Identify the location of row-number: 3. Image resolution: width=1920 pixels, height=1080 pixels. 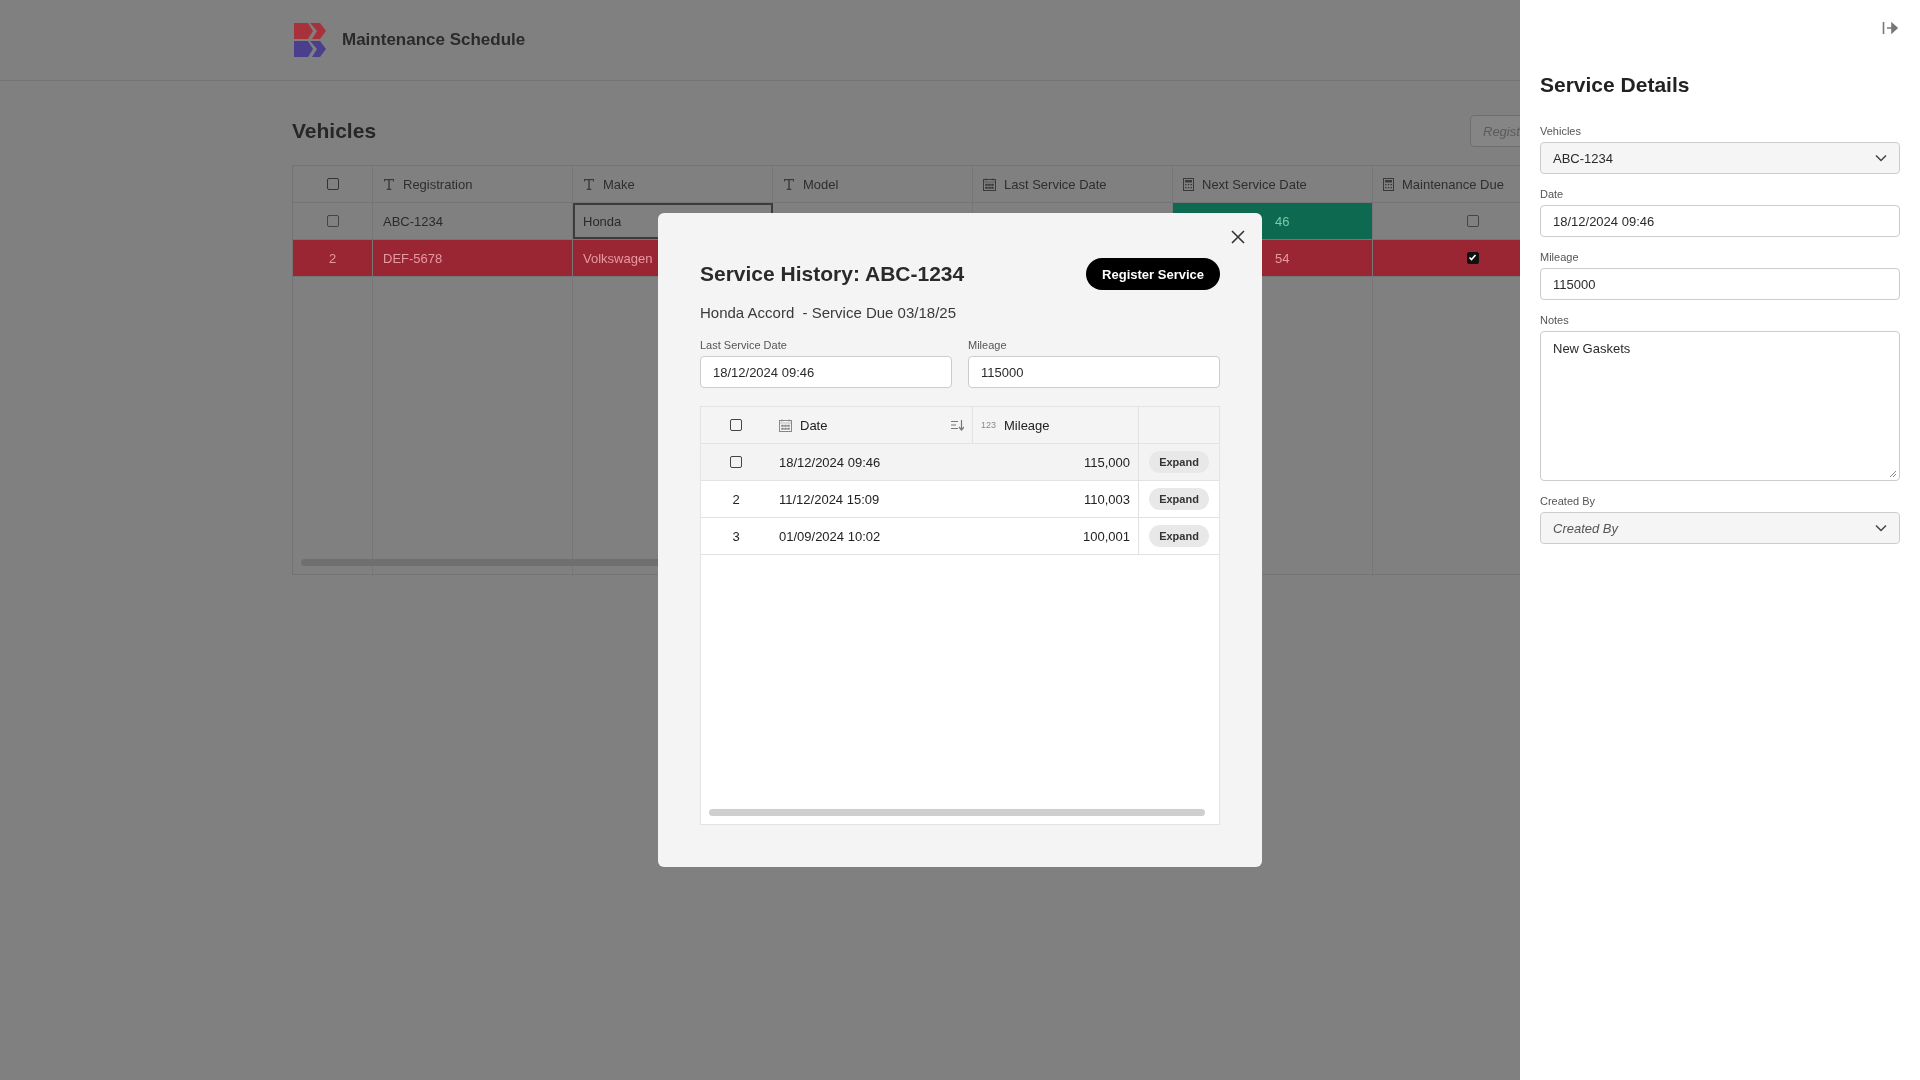
(736, 536).